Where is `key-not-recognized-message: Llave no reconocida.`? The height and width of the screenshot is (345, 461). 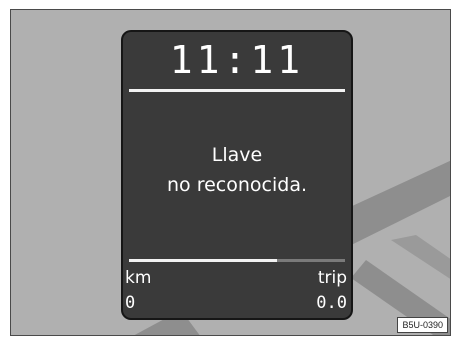 key-not-recognized-message: Llave no reconocida. is located at coordinates (237, 170).